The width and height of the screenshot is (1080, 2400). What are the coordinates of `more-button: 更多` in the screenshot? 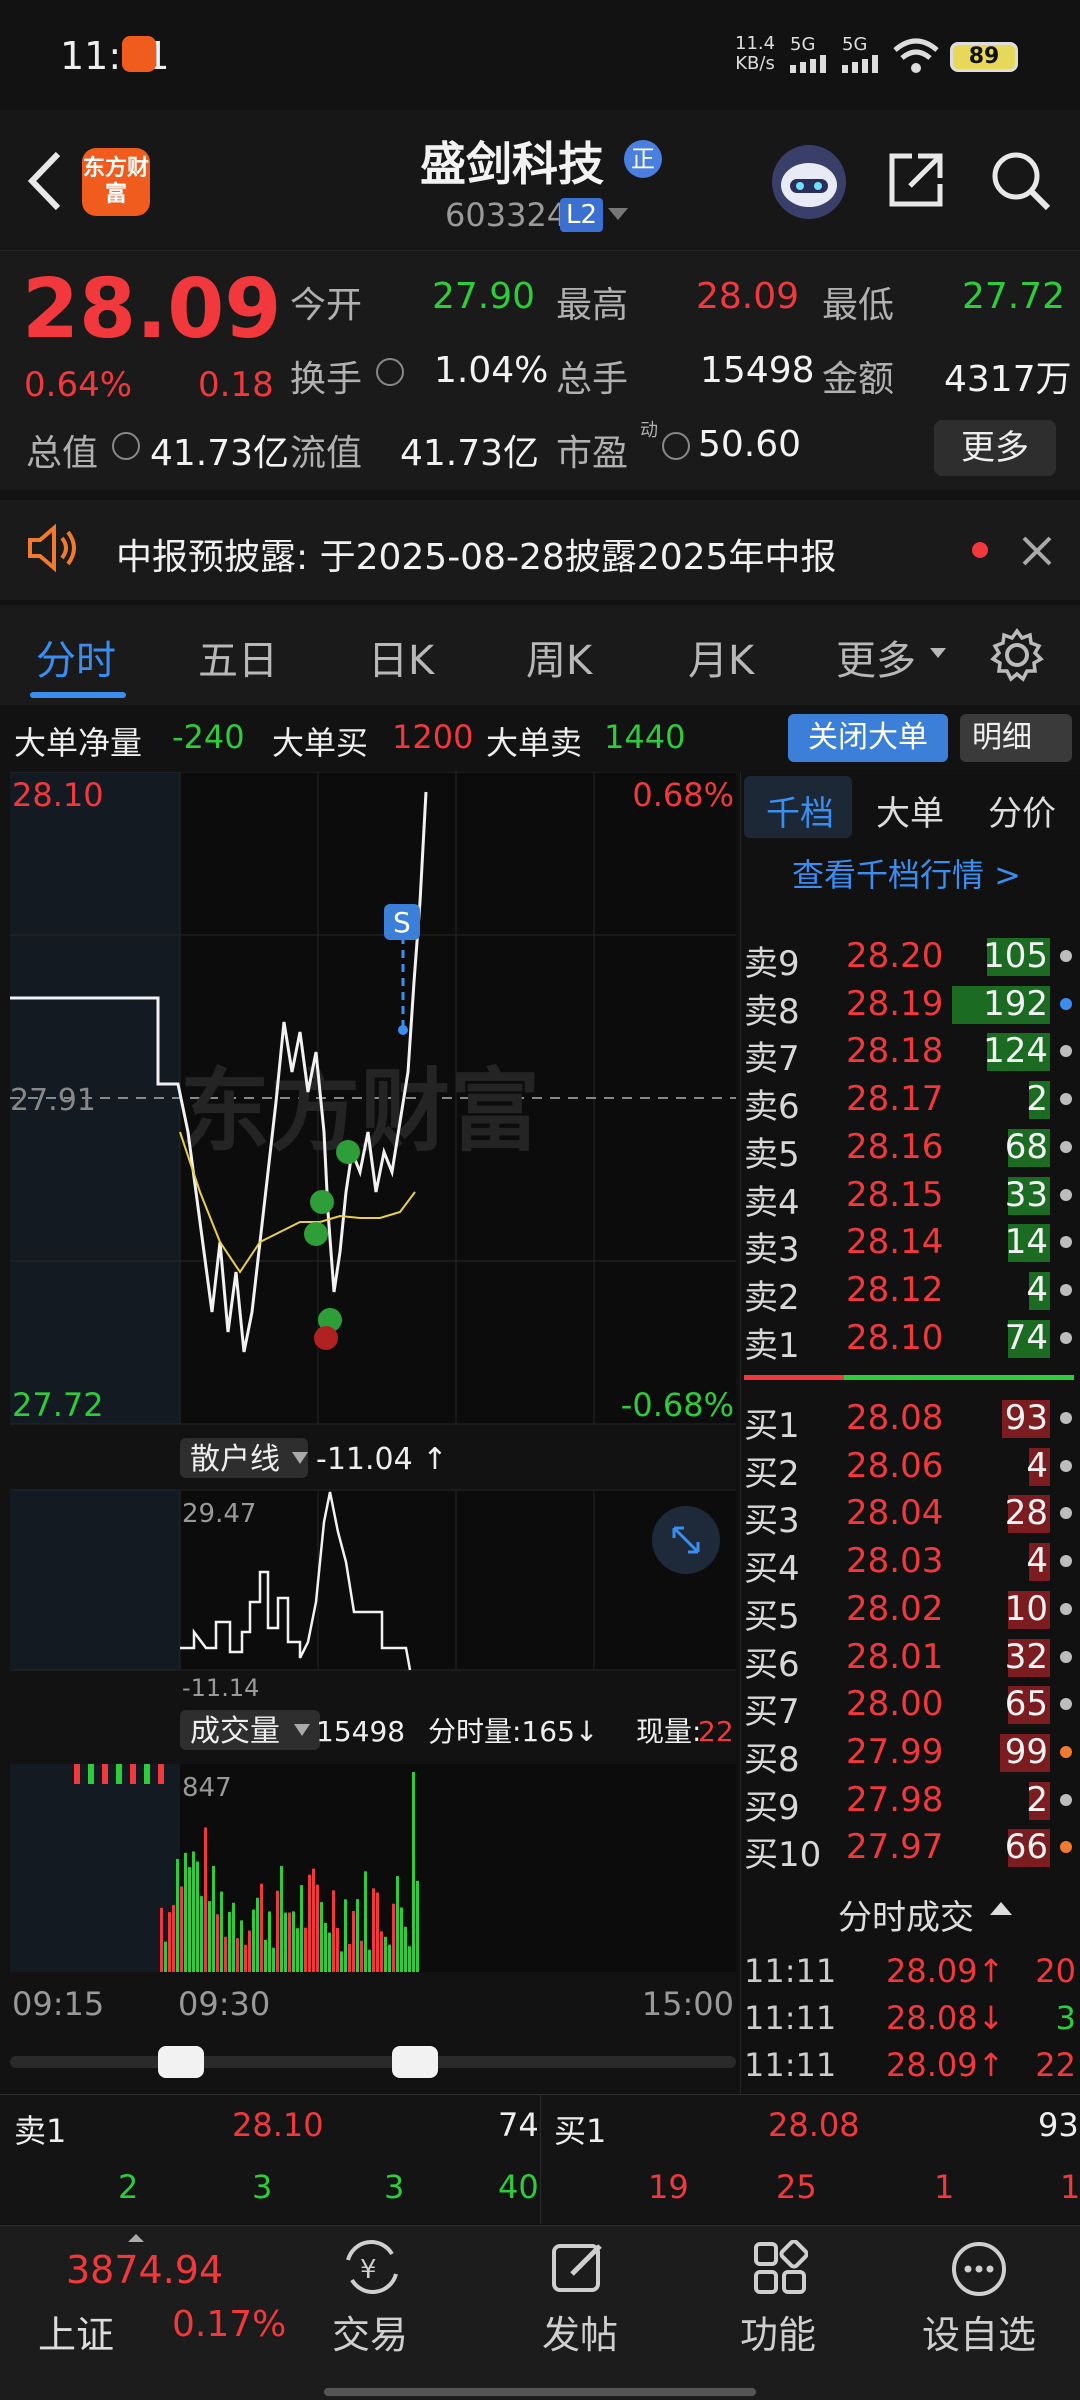 It's located at (995, 448).